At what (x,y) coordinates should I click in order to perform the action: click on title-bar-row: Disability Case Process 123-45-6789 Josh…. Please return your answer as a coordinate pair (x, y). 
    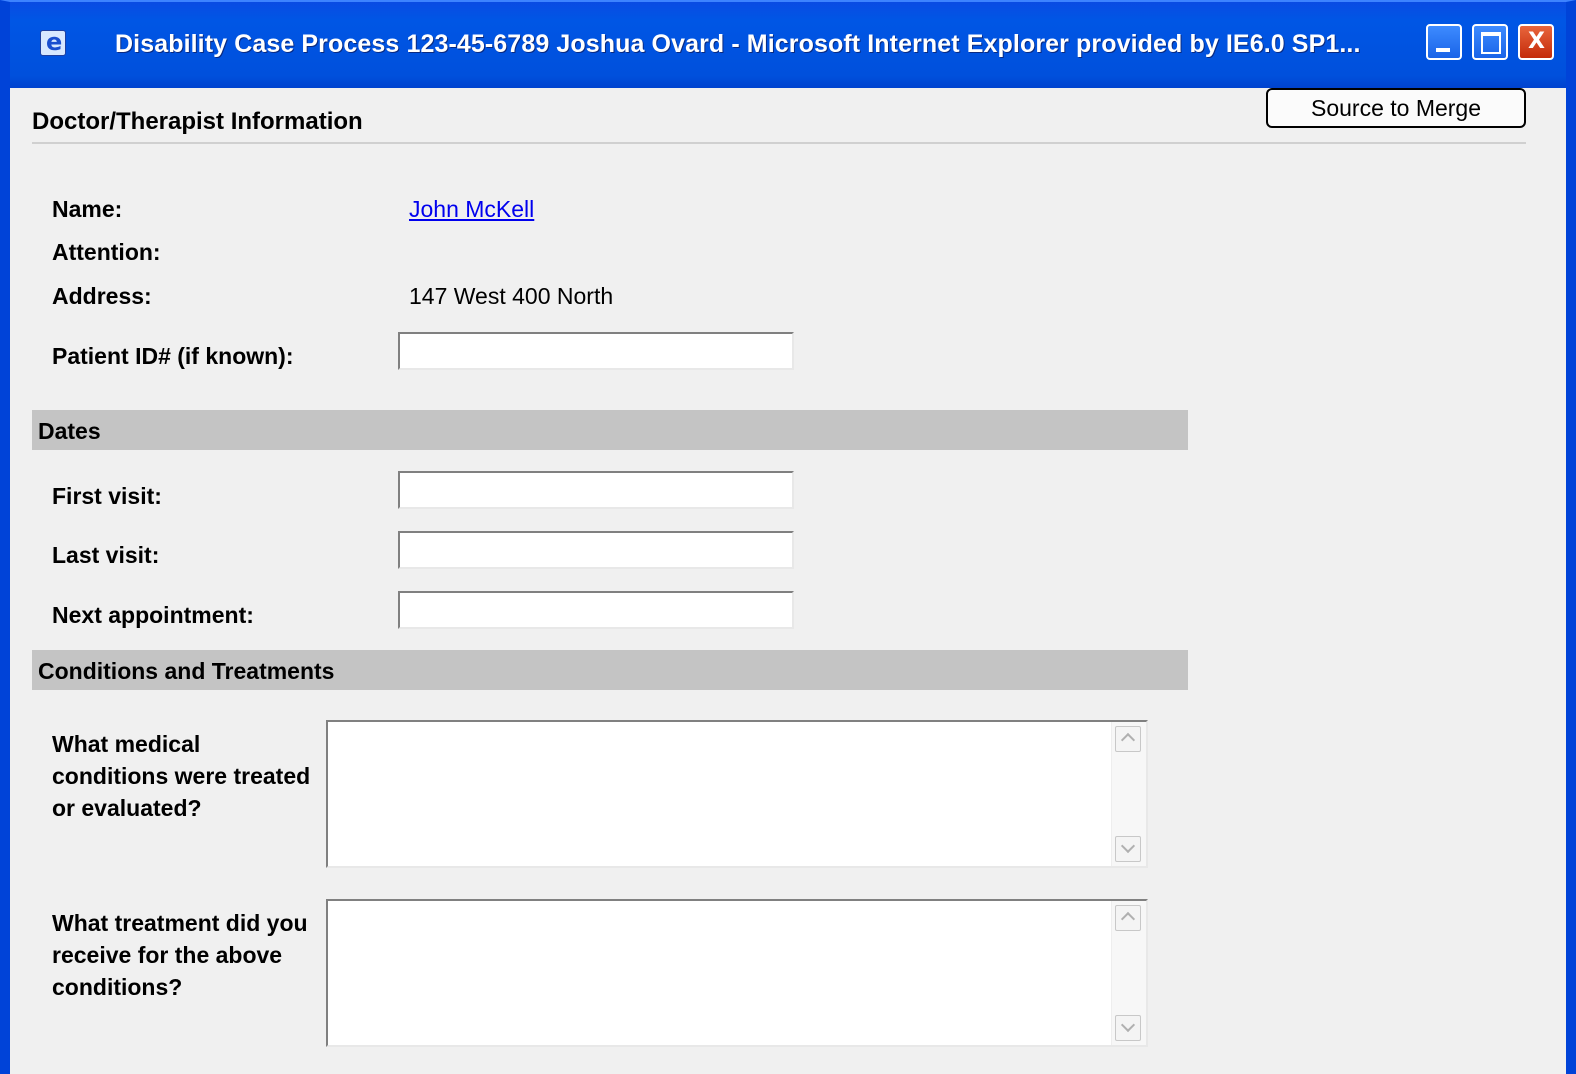
    Looking at the image, I should click on (788, 47).